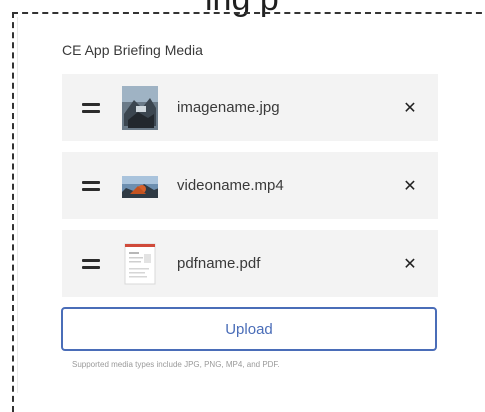 This screenshot has width=485, height=412. I want to click on media-item-video: videoname.mp4 ✕, so click(250, 185).